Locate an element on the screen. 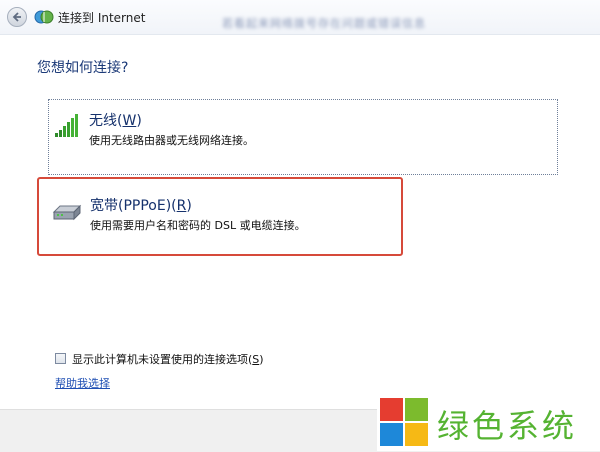 The width and height of the screenshot is (600, 452). wireless-option-title: 无线(W) is located at coordinates (115, 121).